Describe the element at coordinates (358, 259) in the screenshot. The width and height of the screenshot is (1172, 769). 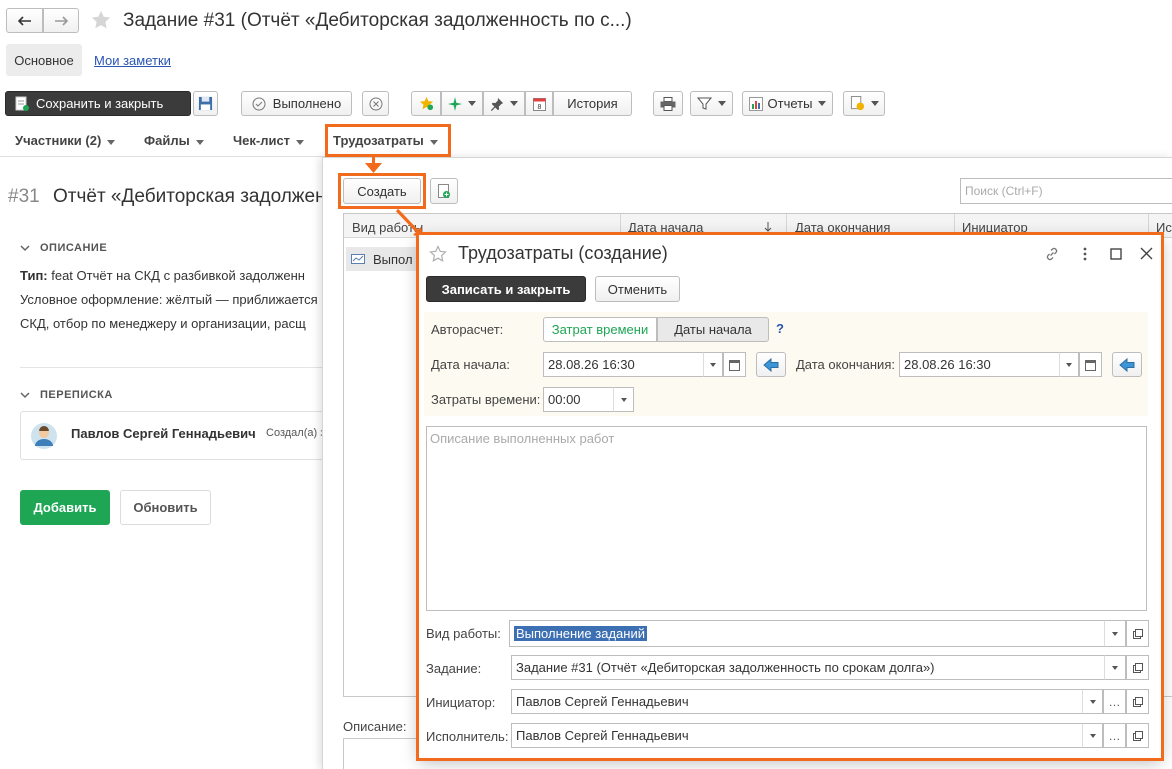
I see `chart-line-icon` at that location.